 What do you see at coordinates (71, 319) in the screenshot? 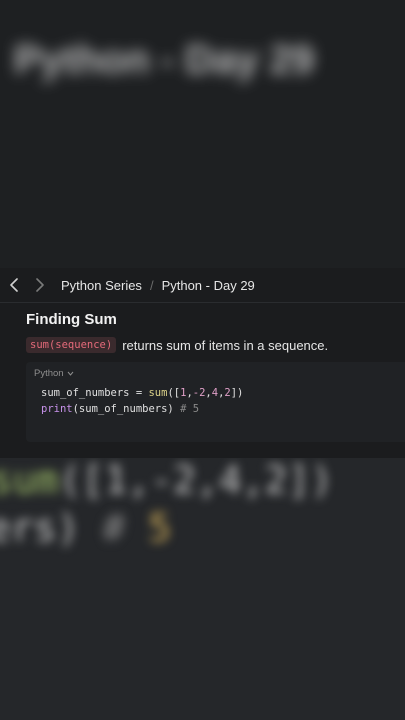
I see `section-heading: Finding Sum` at bounding box center [71, 319].